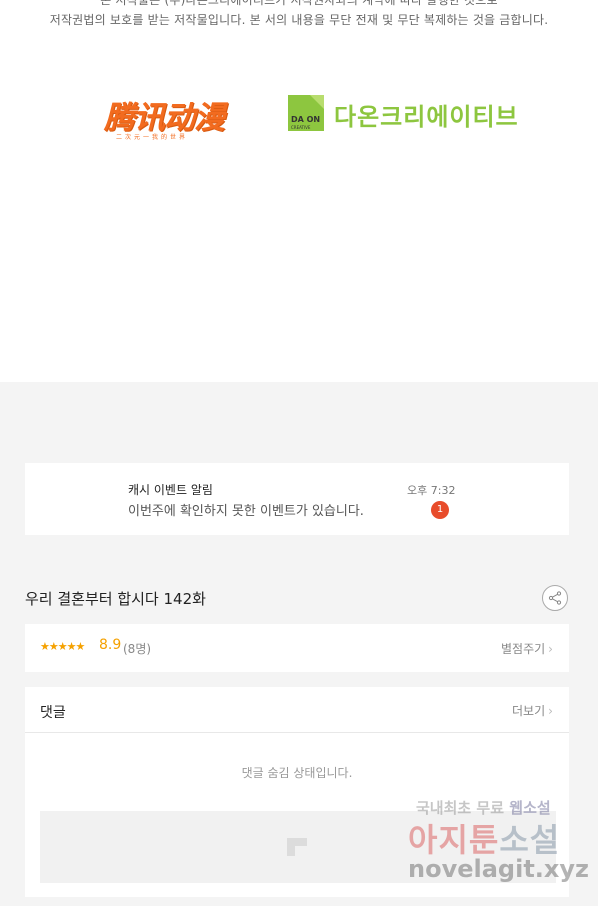 This screenshot has height=906, width=598. I want to click on daon-logo-mark: DA ON CREATIVE, so click(306, 113).